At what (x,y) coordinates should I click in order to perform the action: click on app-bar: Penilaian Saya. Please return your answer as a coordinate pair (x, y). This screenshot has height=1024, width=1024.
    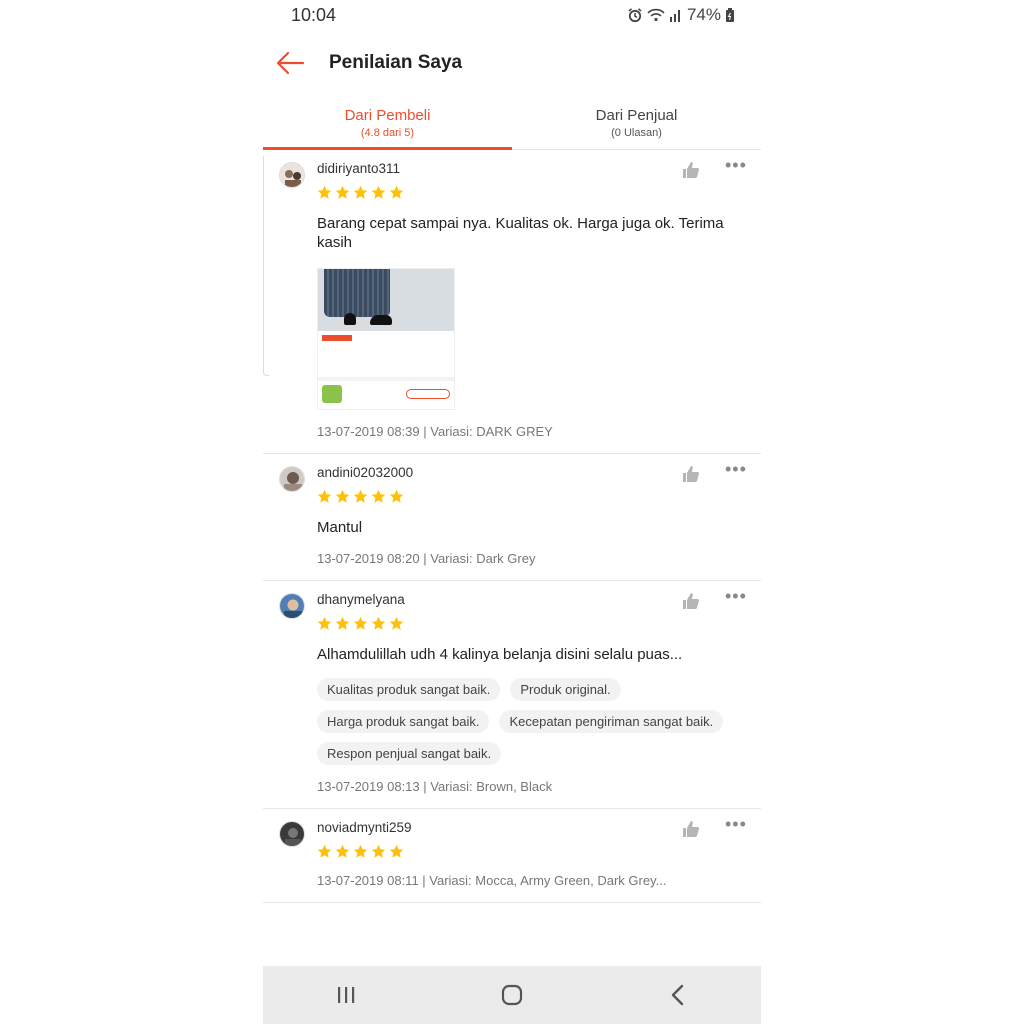
    Looking at the image, I should click on (512, 64).